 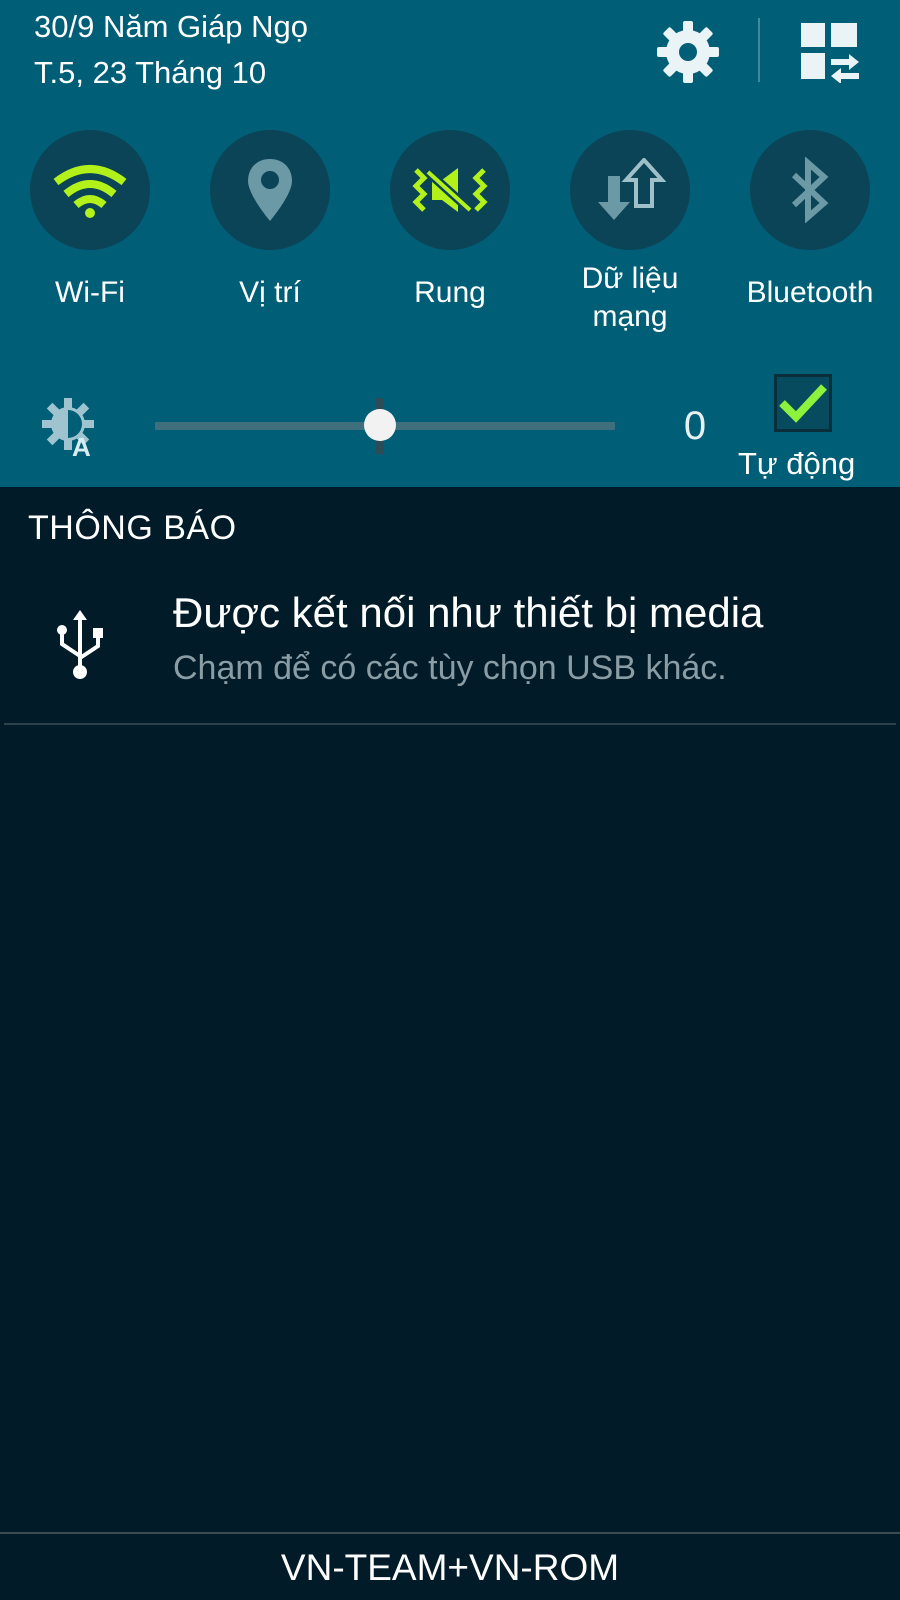 I want to click on gear-icon, so click(x=688, y=52).